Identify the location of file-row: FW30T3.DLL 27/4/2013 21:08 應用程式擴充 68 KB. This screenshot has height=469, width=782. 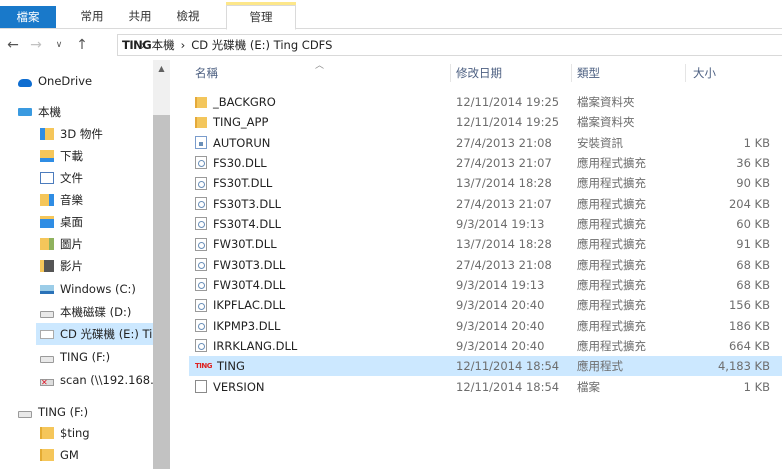
(485, 265).